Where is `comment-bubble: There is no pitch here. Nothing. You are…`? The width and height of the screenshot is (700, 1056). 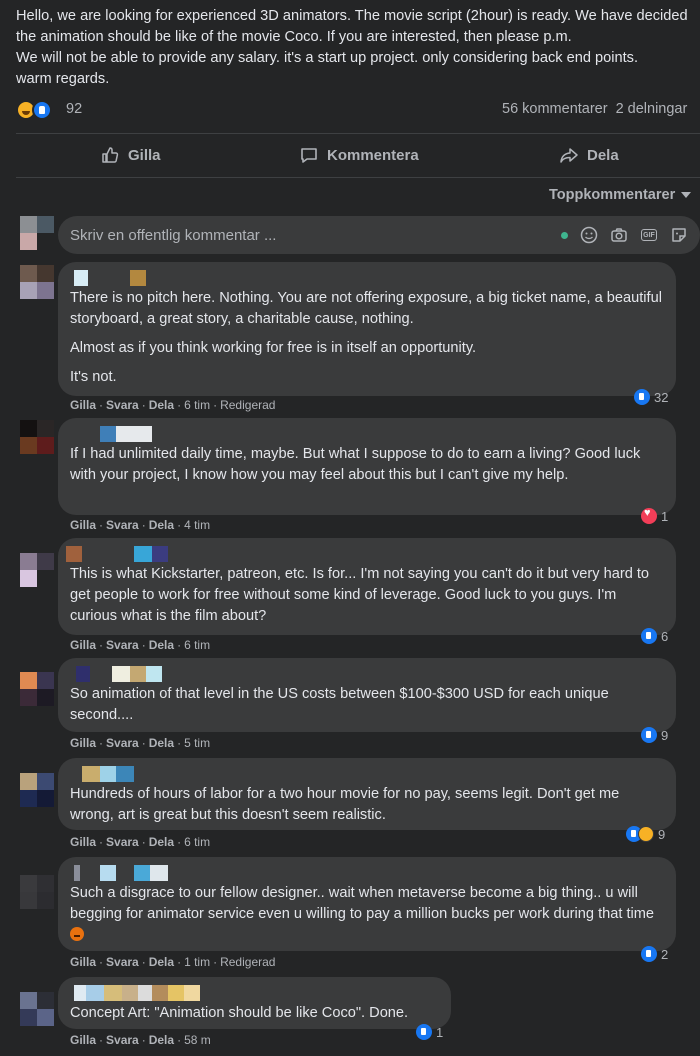
comment-bubble: There is no pitch here. Nothing. You are… is located at coordinates (367, 329).